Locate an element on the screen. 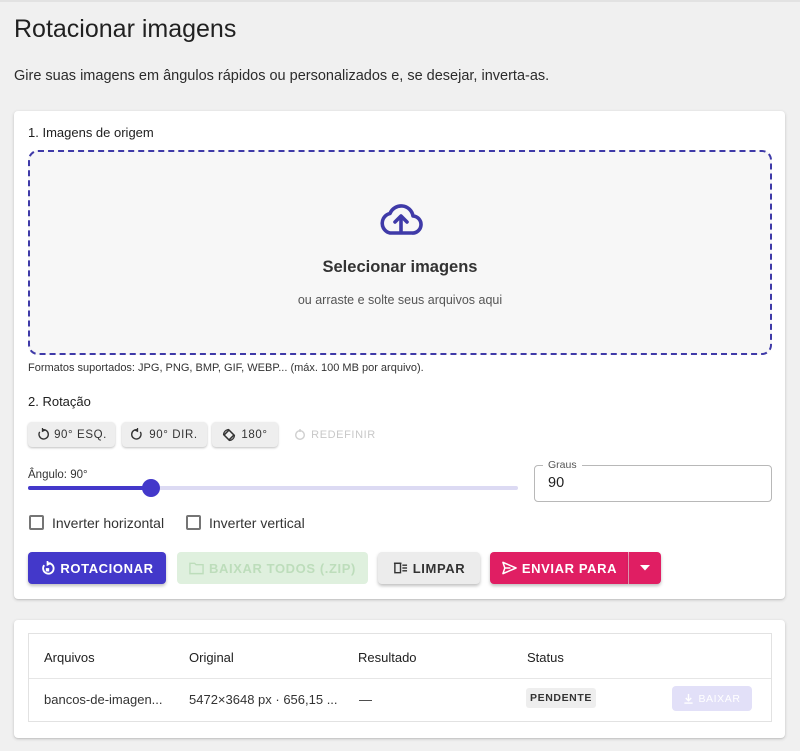 This screenshot has width=800, height=751. send-to-dropdown-button is located at coordinates (645, 568).